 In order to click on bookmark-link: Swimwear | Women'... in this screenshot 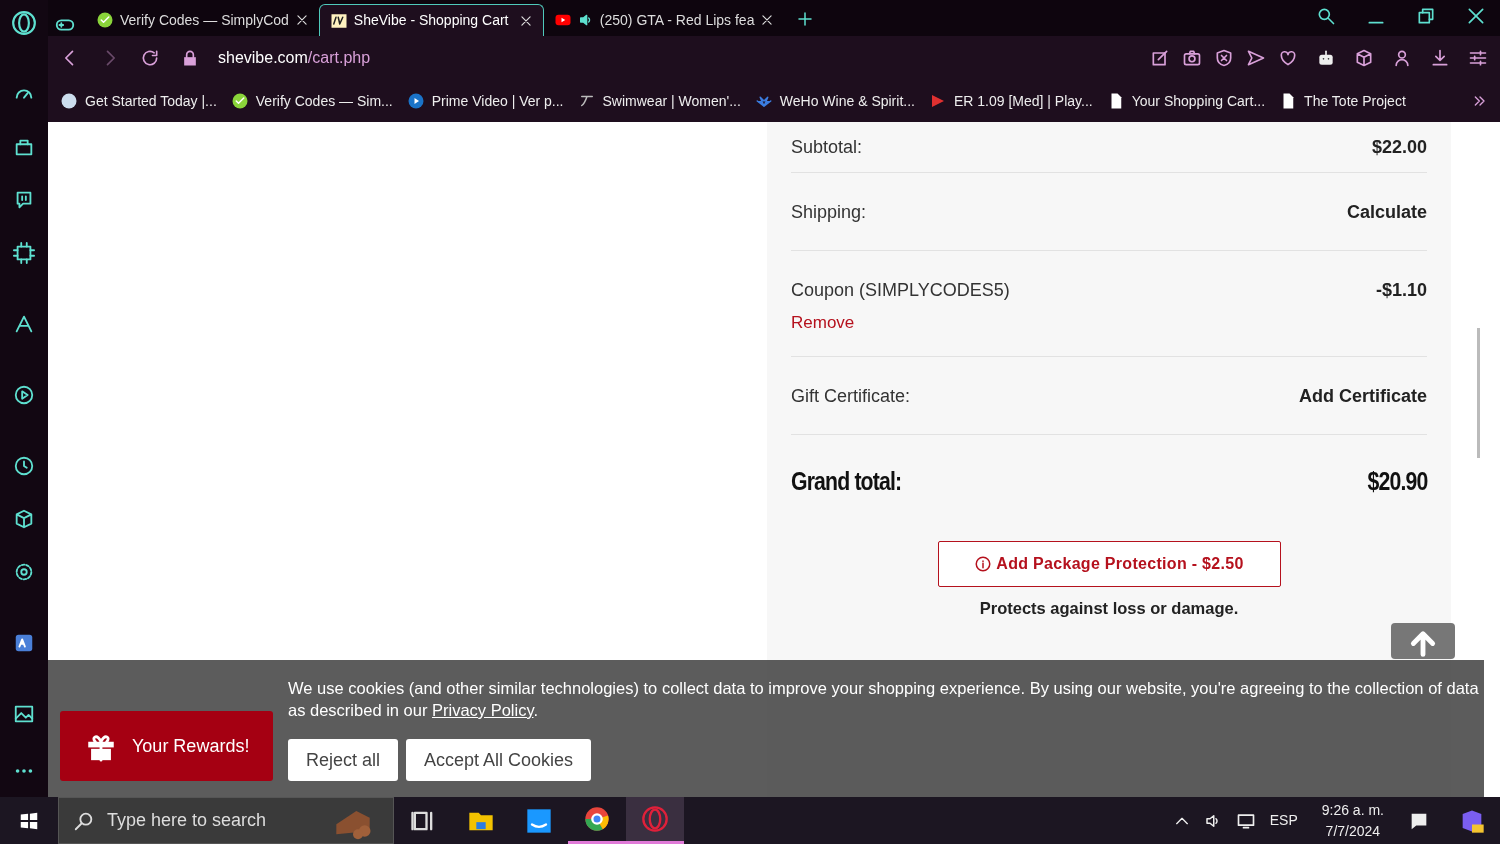, I will do `click(659, 101)`.